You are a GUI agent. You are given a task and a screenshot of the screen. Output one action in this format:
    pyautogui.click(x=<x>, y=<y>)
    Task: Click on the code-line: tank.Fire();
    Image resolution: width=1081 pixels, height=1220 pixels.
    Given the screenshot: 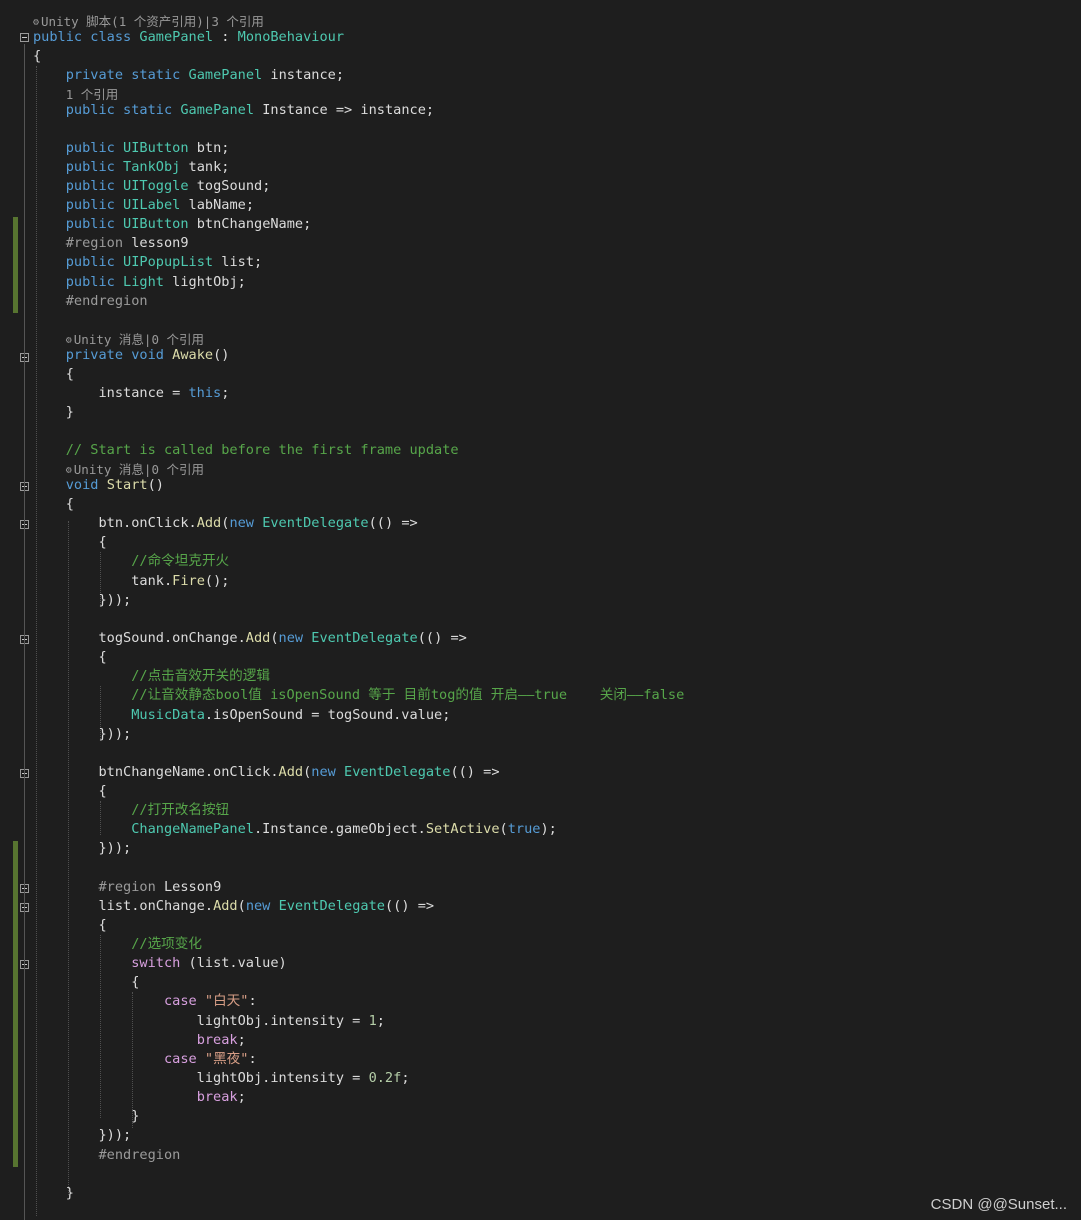 What is the action you would take?
    pyautogui.click(x=131, y=581)
    